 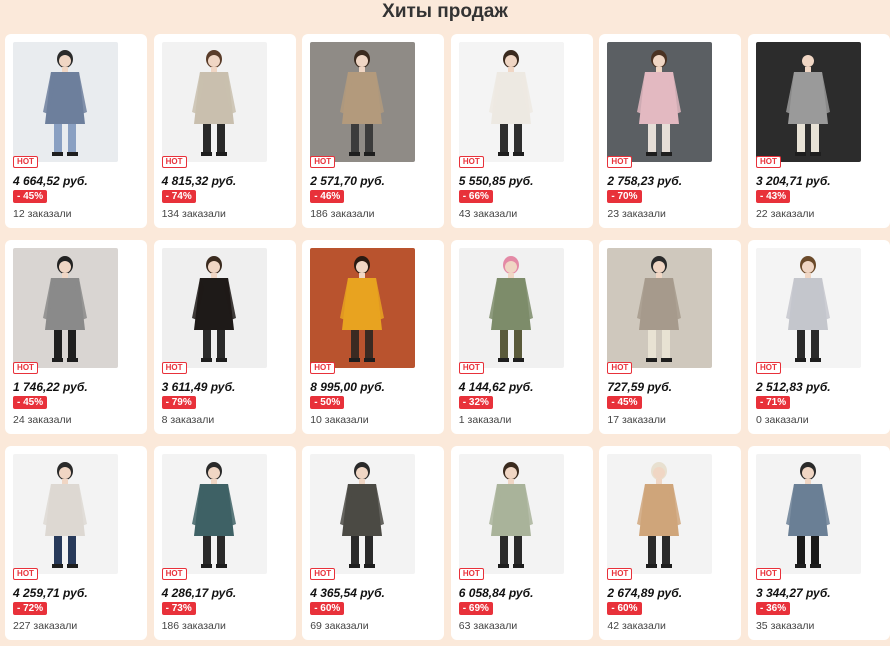 I want to click on product-card: HOT 6 058,84 руб. - 69% 63 заказали, so click(x=521, y=543).